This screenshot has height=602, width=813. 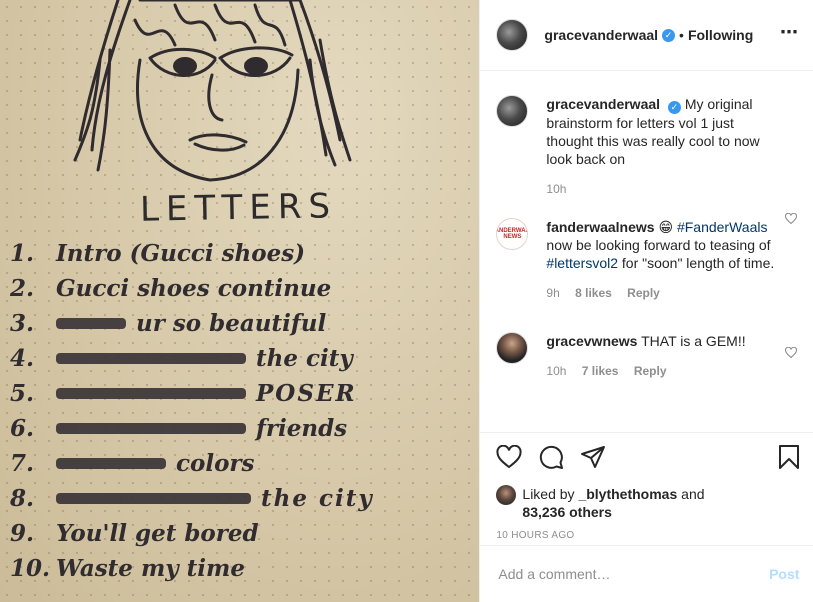 What do you see at coordinates (306, 393) in the screenshot?
I see `track-title: POSER` at bounding box center [306, 393].